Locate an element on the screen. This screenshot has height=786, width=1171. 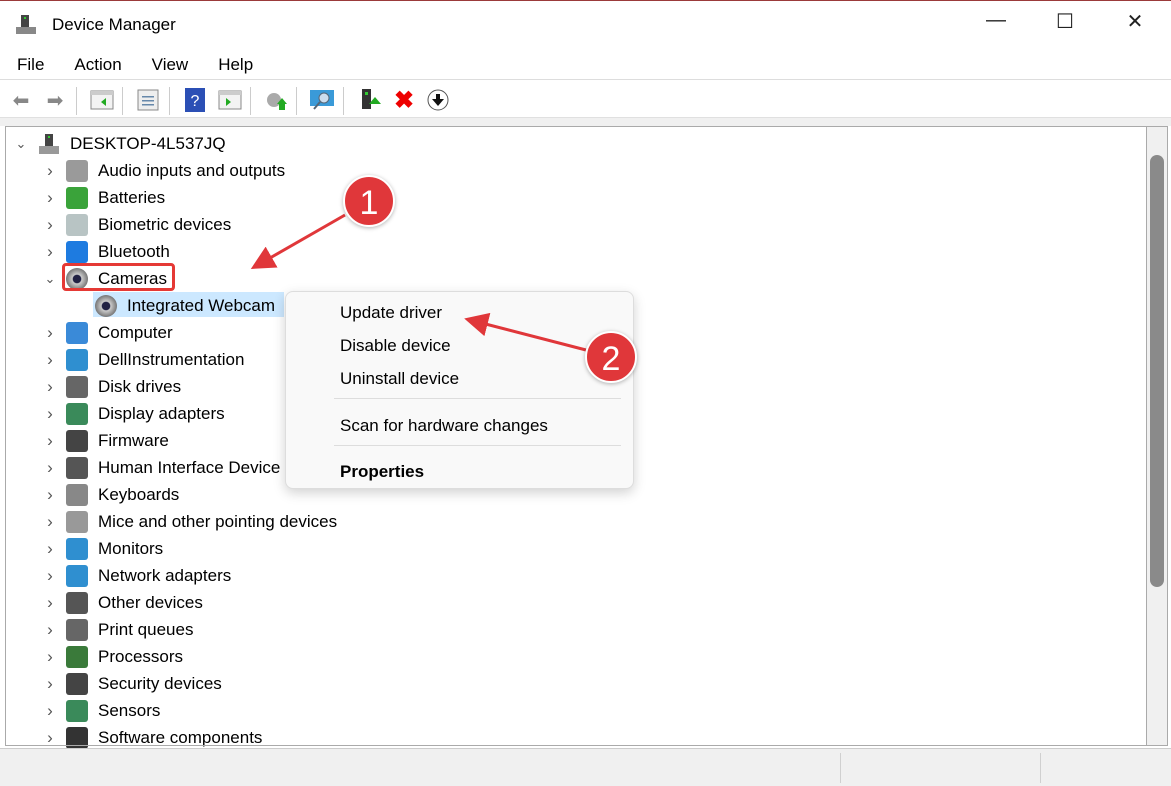
step-1-badge: 1 is located at coordinates (369, 201).